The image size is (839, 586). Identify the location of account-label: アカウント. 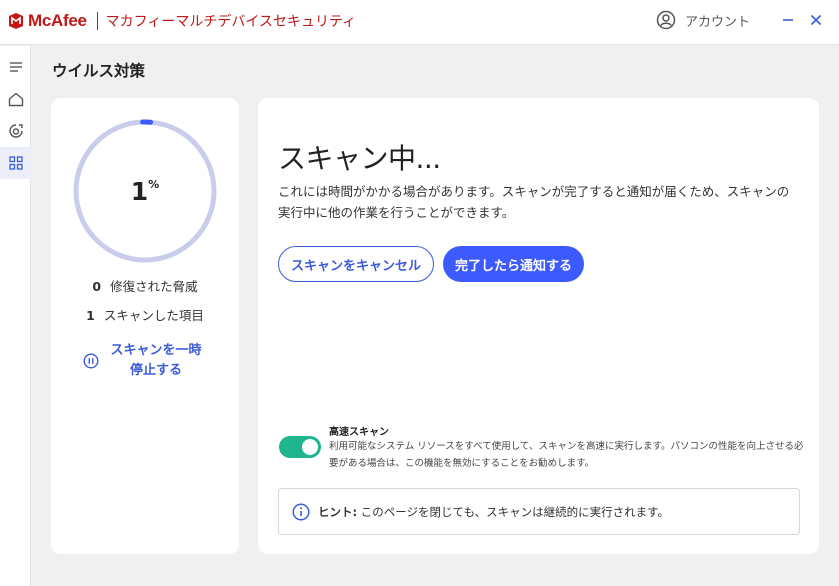
(718, 22).